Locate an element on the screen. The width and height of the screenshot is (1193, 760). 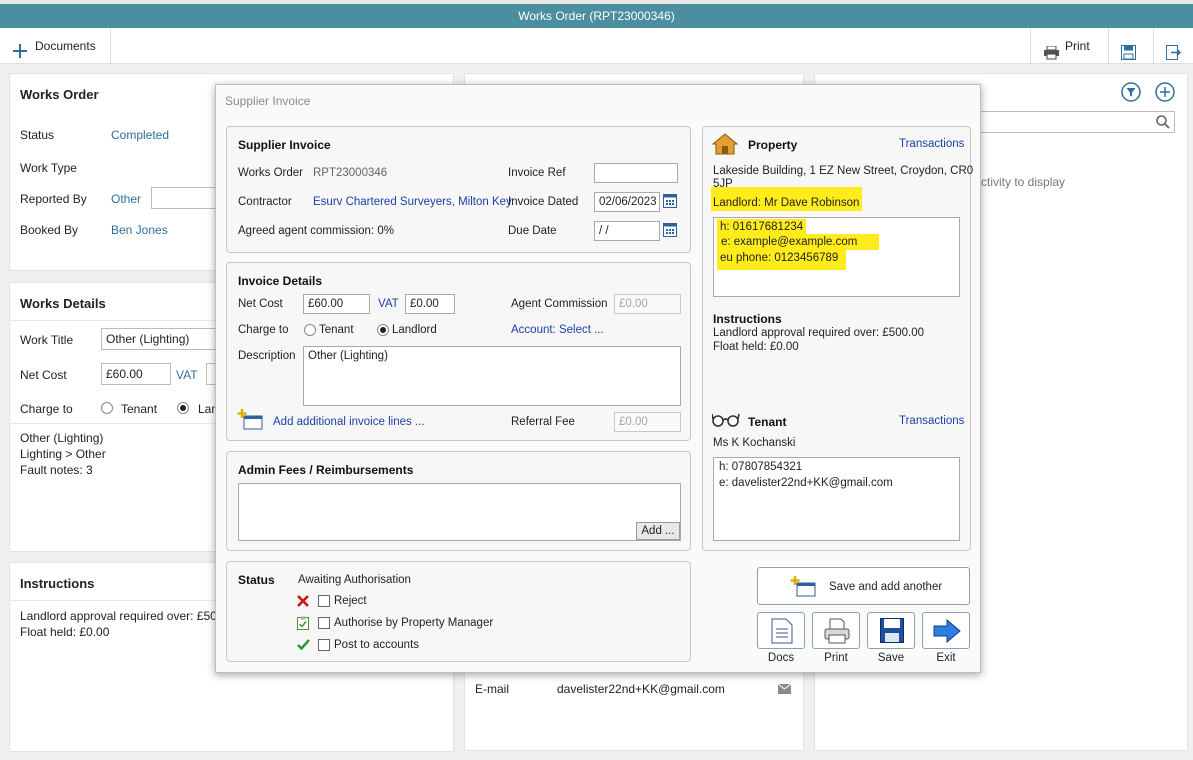
post-accounts-checkbox is located at coordinates (324, 645).